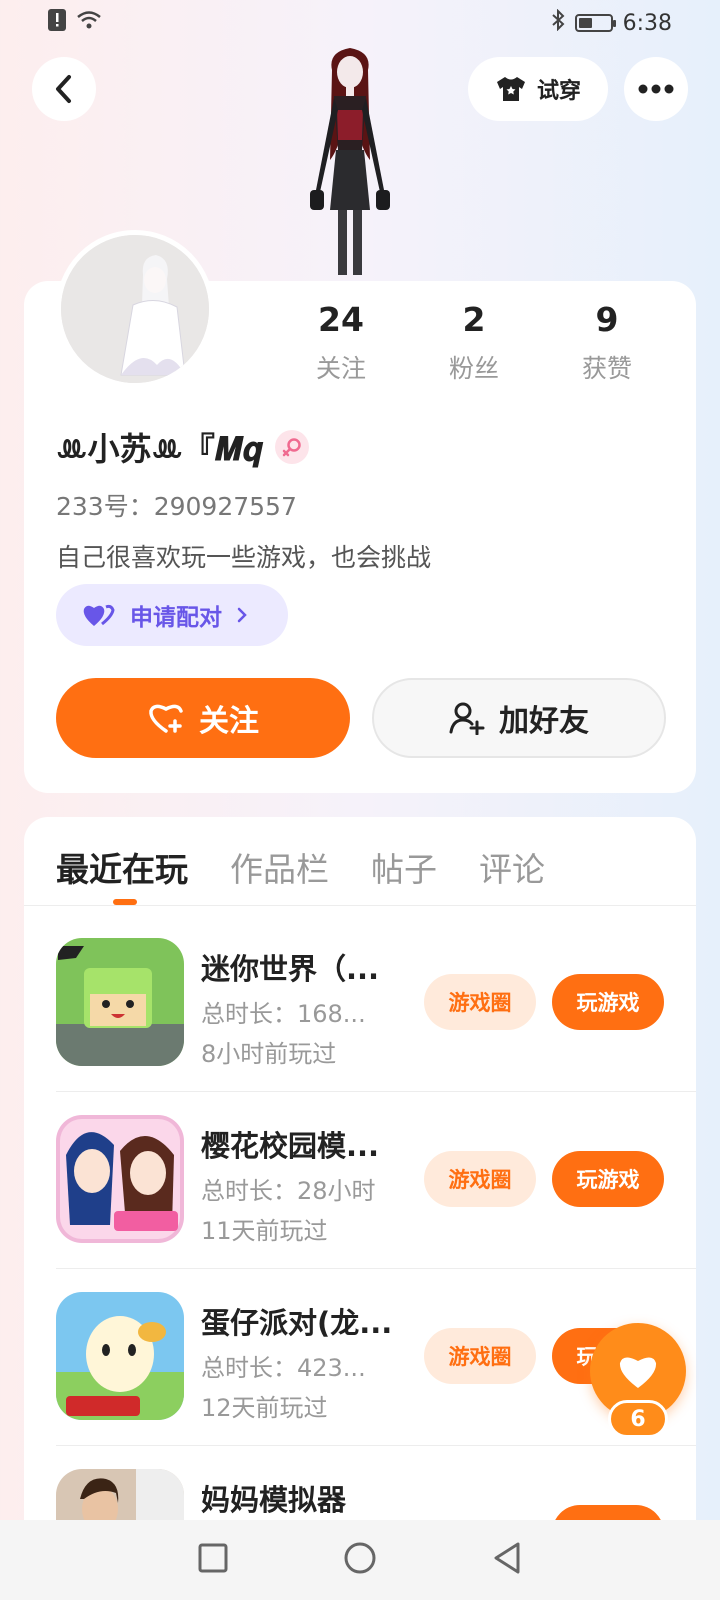 The image size is (720, 1600). I want to click on game-row: 樱花校园模... 总时长：28小时 11天前玩过 游戏圈 玩游戏, so click(362, 1203).